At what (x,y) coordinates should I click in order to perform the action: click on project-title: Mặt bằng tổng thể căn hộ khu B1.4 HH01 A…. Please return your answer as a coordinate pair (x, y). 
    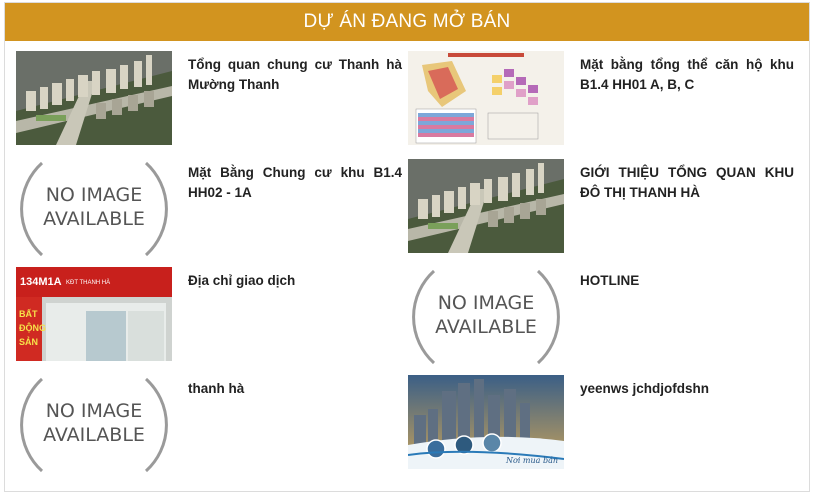
    Looking at the image, I should click on (687, 75).